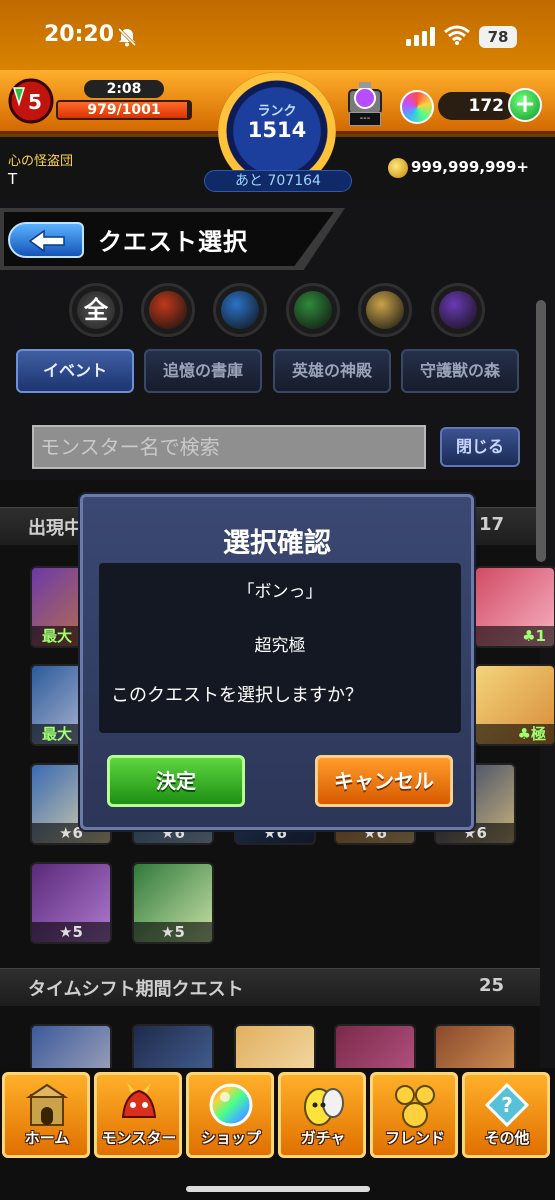 The width and height of the screenshot is (555, 1200). I want to click on dark-element-icon, so click(458, 310).